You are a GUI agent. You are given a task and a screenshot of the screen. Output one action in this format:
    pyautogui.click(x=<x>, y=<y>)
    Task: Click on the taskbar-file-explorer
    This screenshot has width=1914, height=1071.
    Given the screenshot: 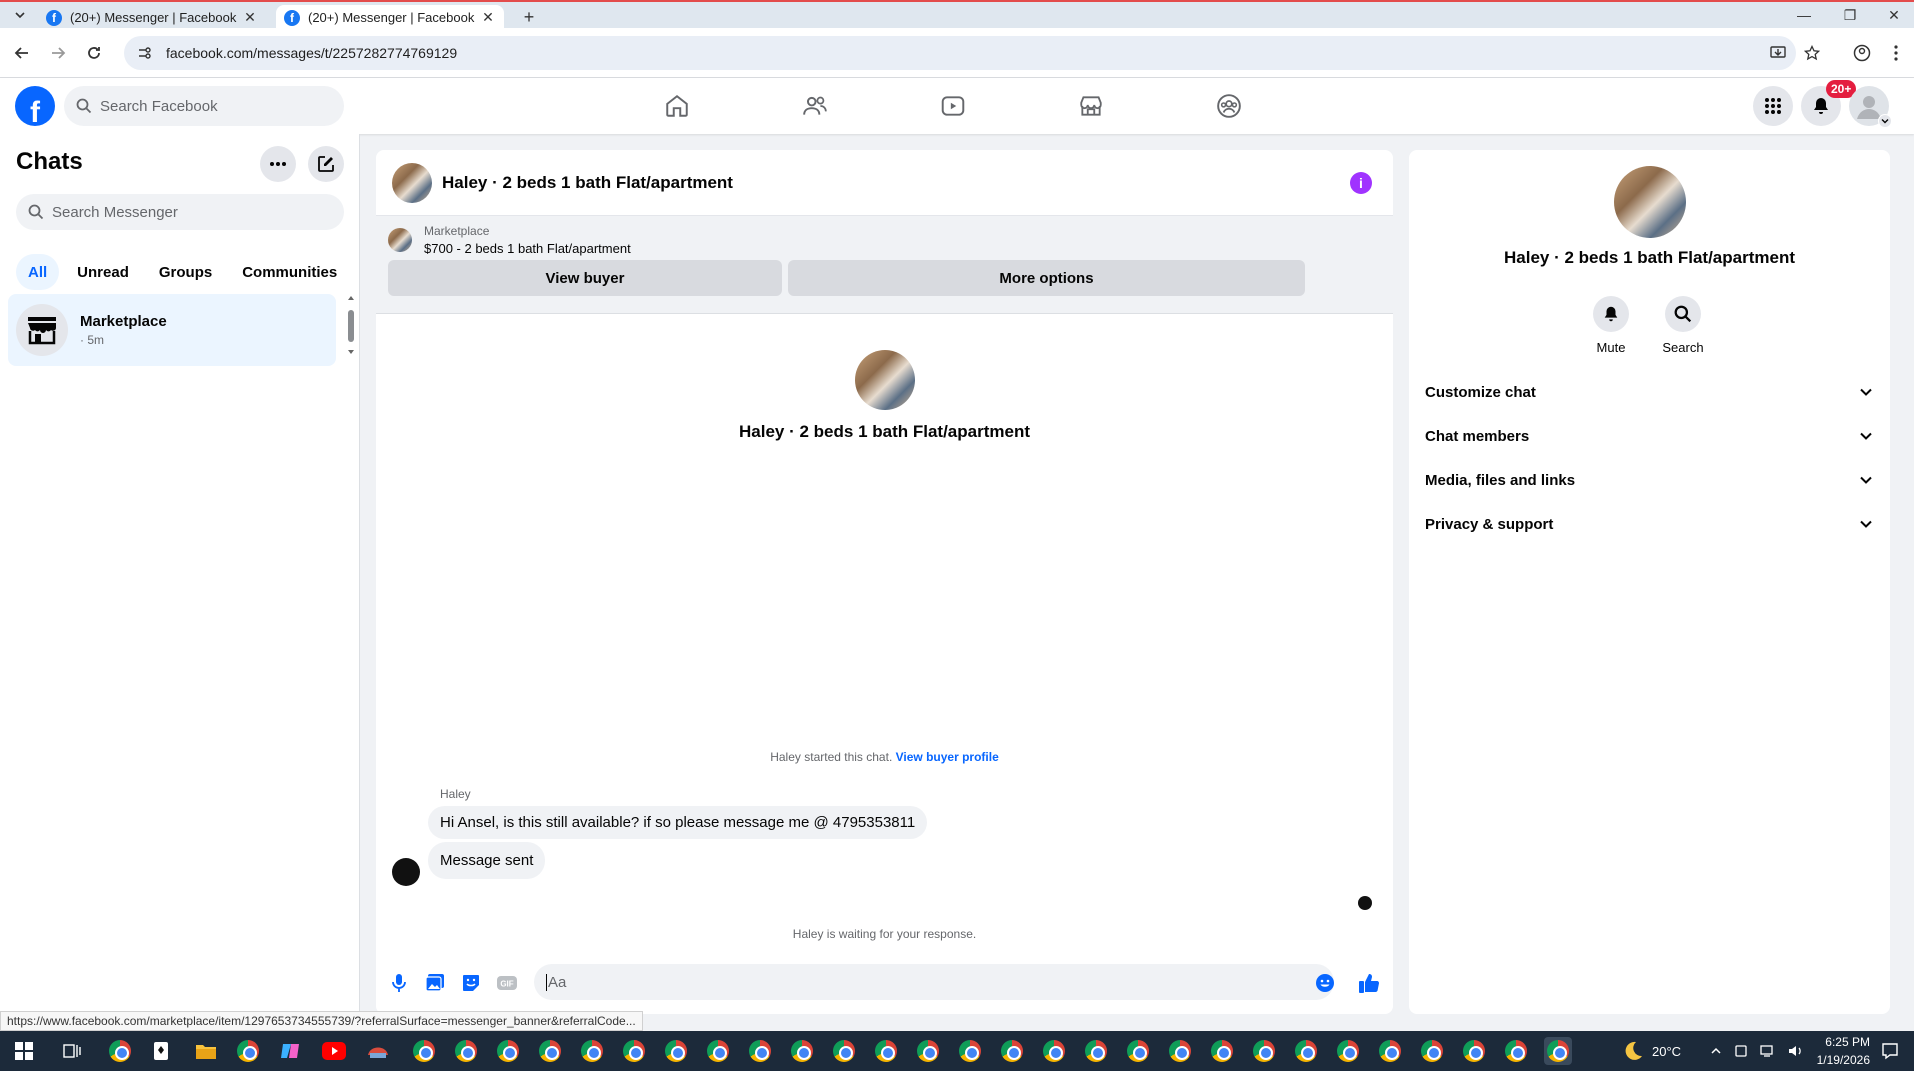 What is the action you would take?
    pyautogui.click(x=206, y=1051)
    